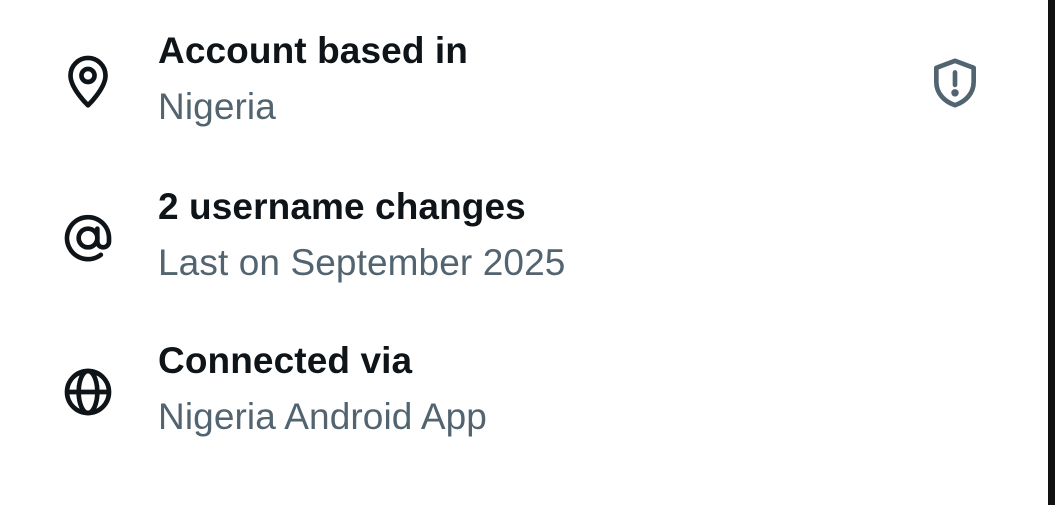  I want to click on row-subtitle: Nigeria Android App, so click(322, 416).